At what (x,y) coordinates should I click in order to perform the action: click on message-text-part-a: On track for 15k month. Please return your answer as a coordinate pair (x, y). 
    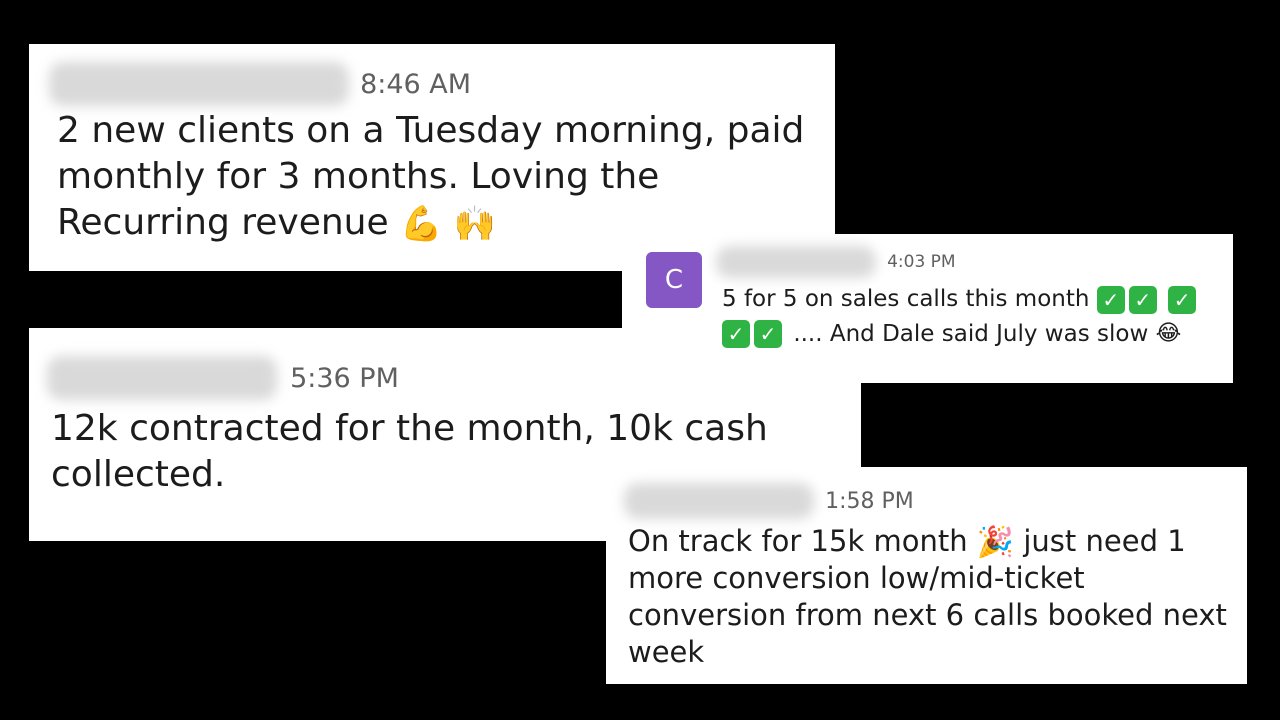
    Looking at the image, I should click on (798, 541).